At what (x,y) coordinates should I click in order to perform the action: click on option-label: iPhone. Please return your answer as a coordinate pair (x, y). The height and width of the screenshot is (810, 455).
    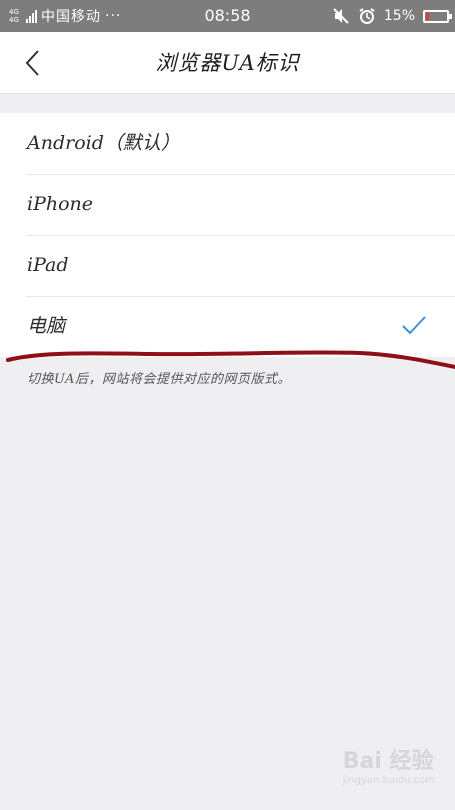
    Looking at the image, I should click on (60, 204).